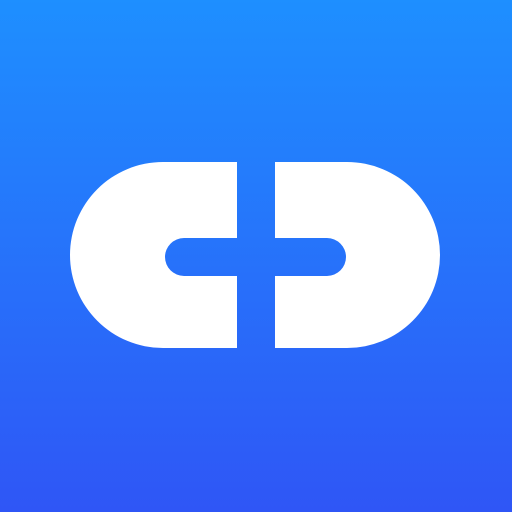  What do you see at coordinates (153, 255) in the screenshot?
I see `link-left-half` at bounding box center [153, 255].